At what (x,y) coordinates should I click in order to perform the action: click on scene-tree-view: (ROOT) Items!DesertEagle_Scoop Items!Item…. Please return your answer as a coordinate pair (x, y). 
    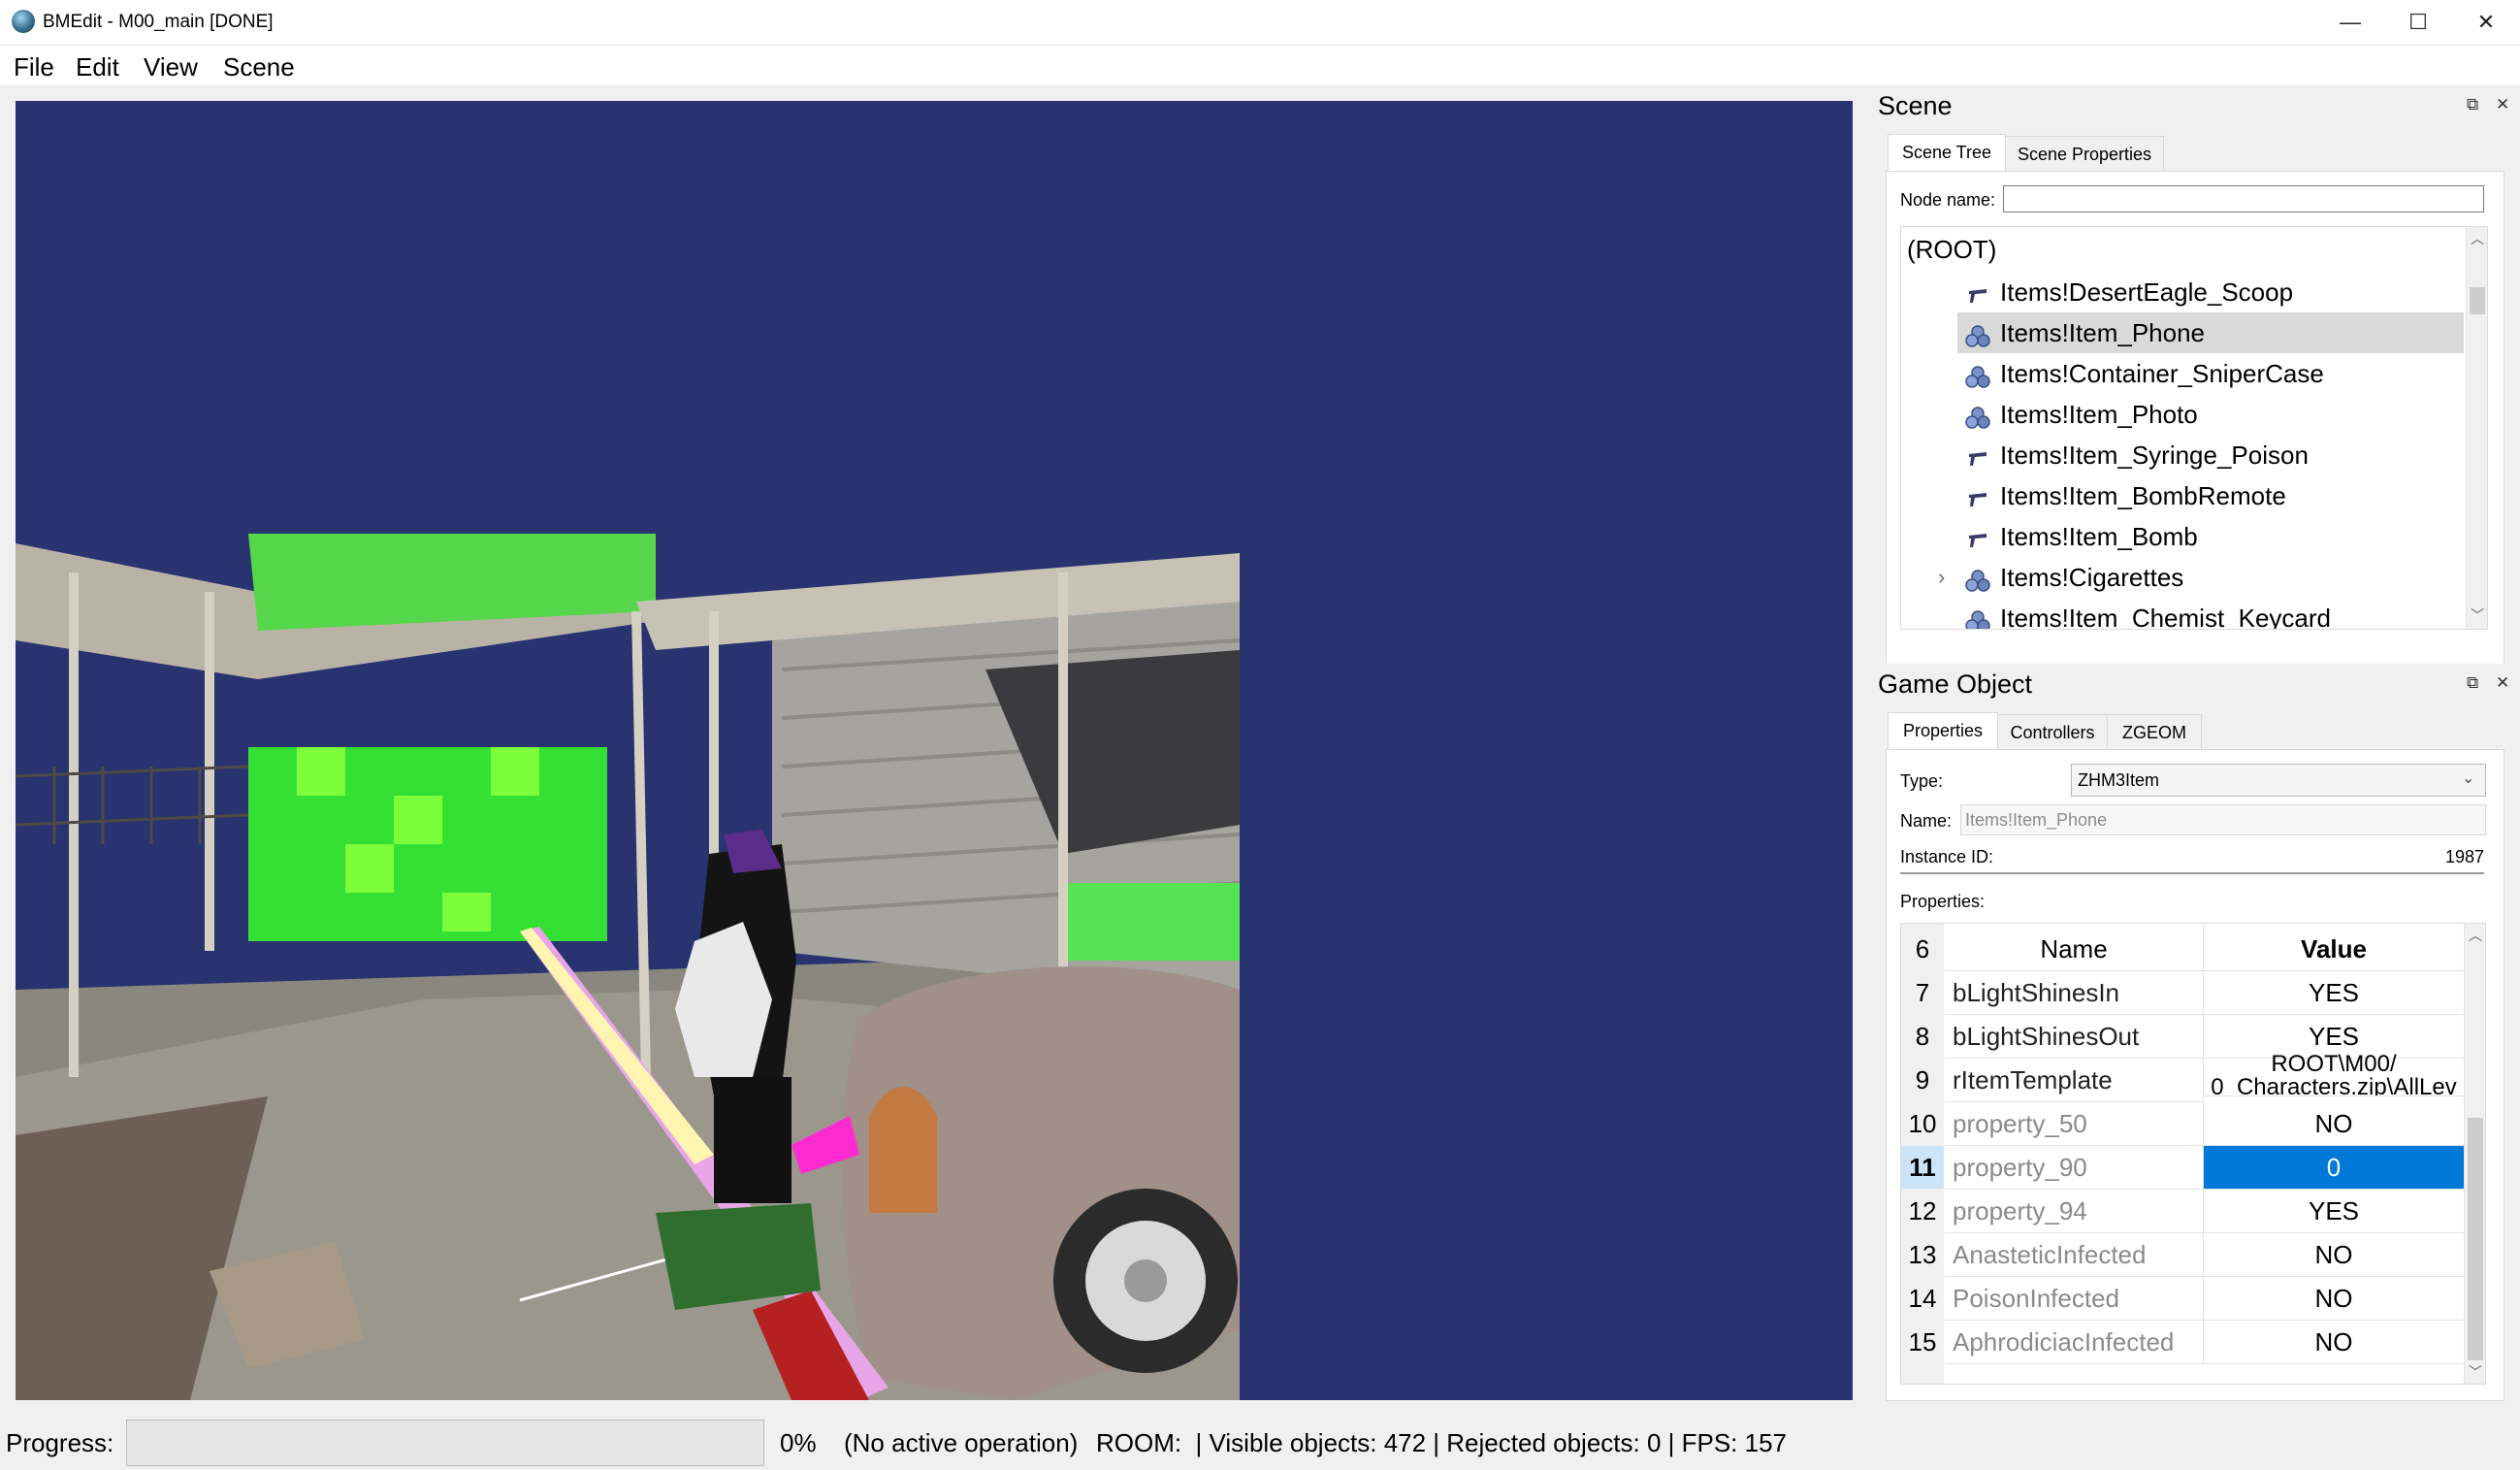
    Looking at the image, I should click on (2194, 428).